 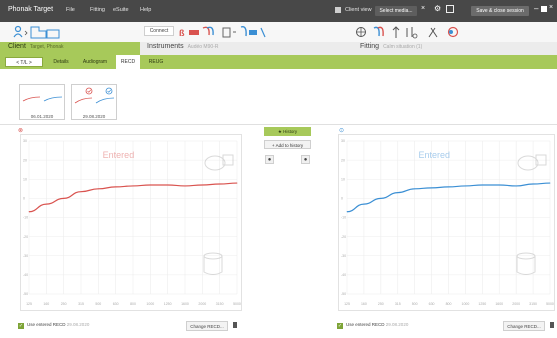 I want to click on menu-esuite: eSuite, so click(x=121, y=10).